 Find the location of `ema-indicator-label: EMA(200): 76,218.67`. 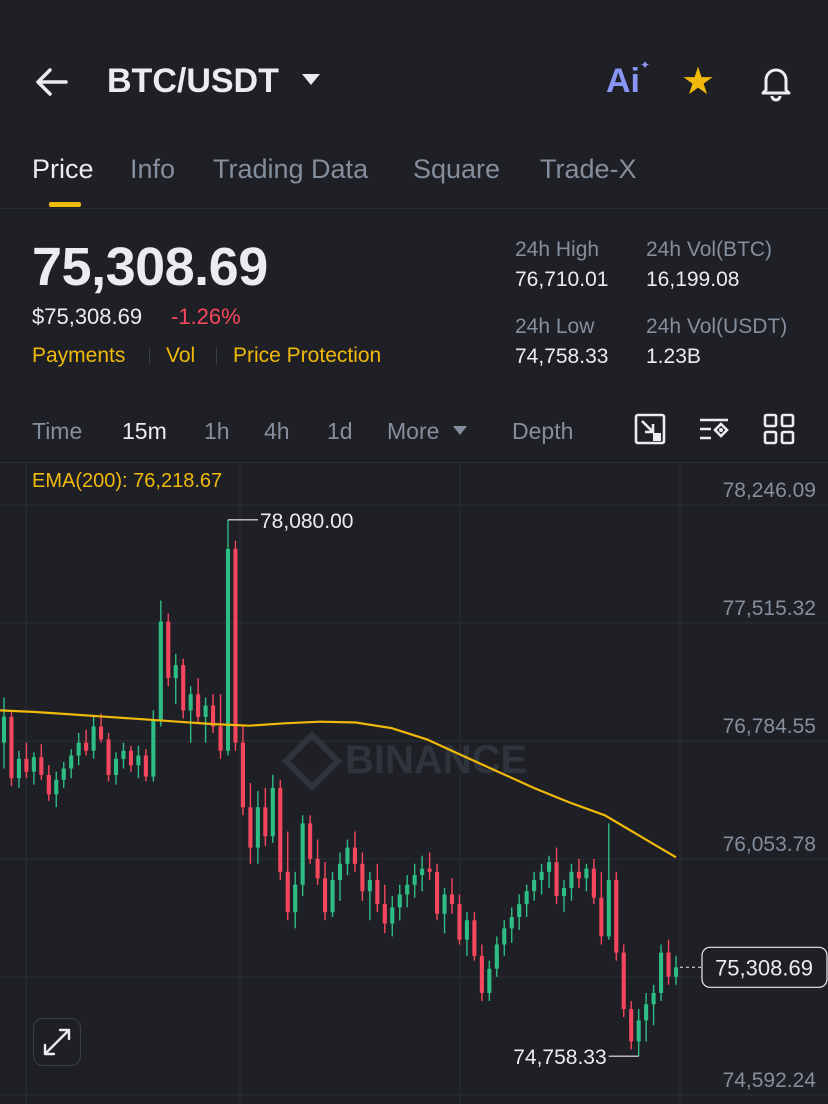

ema-indicator-label: EMA(200): 76,218.67 is located at coordinates (127, 481).